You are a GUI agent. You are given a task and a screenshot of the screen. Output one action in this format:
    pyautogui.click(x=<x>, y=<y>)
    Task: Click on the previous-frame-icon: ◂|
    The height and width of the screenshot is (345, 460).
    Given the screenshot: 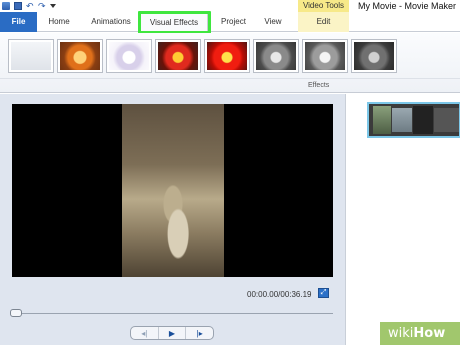 What is the action you would take?
    pyautogui.click(x=145, y=333)
    